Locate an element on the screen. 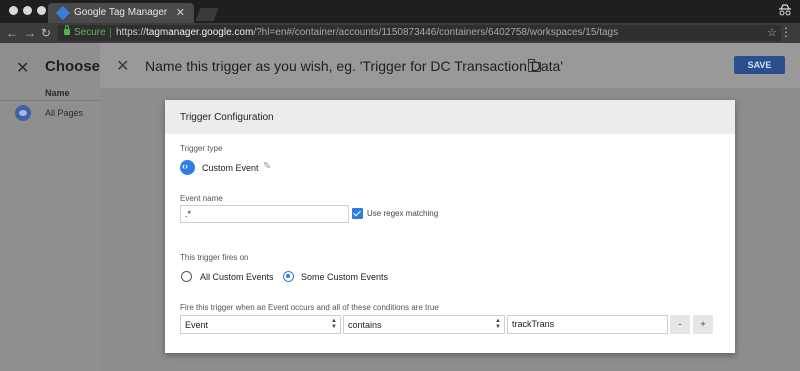 Image resolution: width=800 pixels, height=371 pixels. variable-select: Event ▲ ▼ is located at coordinates (260, 324).